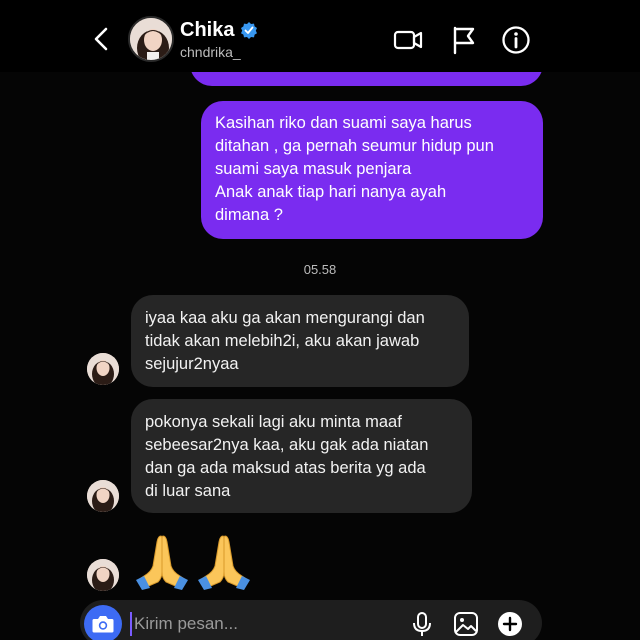 This screenshot has width=640, height=640. I want to click on message-composer, so click(311, 620).